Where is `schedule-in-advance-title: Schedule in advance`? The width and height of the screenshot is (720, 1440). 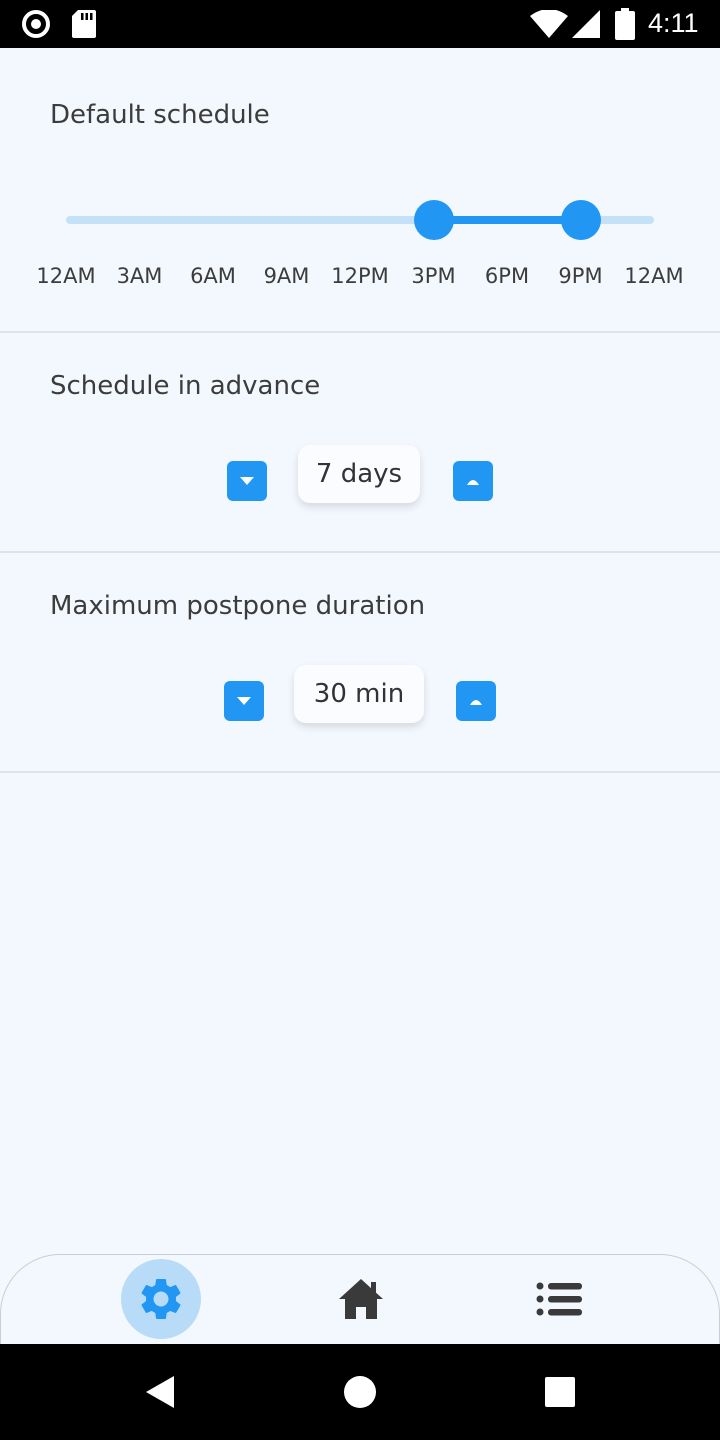
schedule-in-advance-title: Schedule in advance is located at coordinates (185, 386).